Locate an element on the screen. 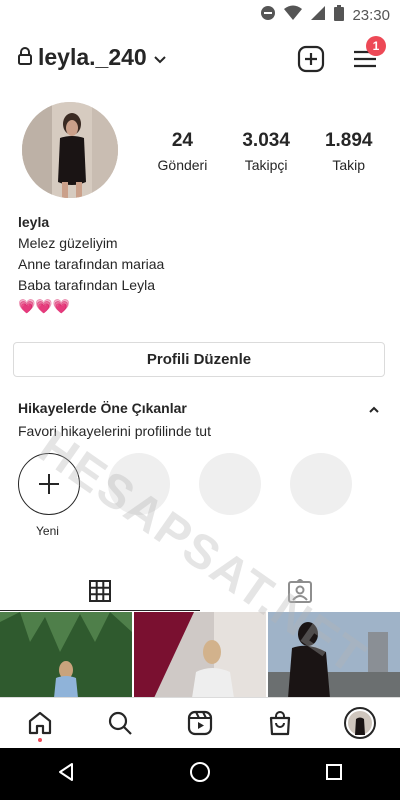 Image resolution: width=400 pixels, height=800 pixels. posts-grid is located at coordinates (200, 655).